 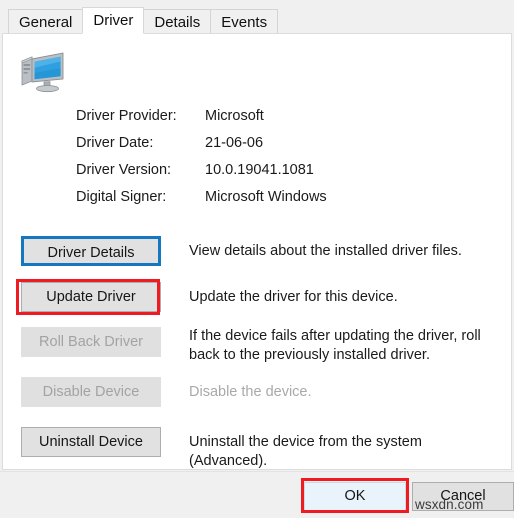 I want to click on driver-version-value: 10.0.19041.1081, so click(x=259, y=170).